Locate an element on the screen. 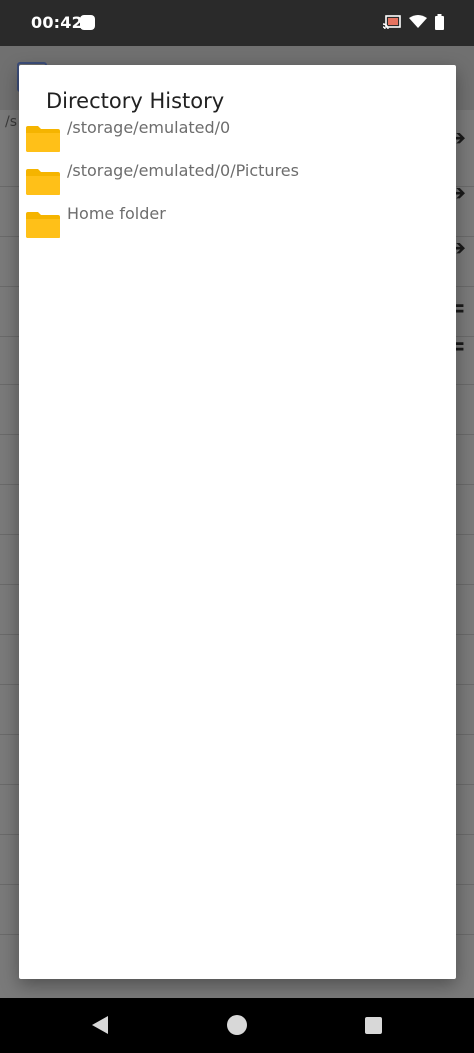  history-item-label: /storage/emulated/0 is located at coordinates (149, 127).